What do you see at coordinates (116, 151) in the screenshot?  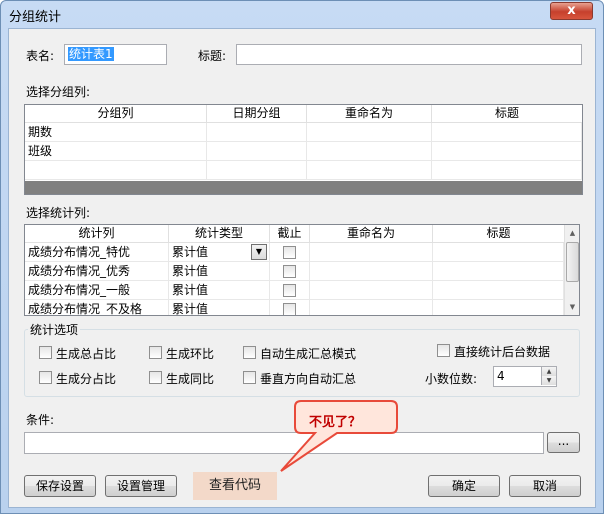 I see `group-col-cell: 班级` at bounding box center [116, 151].